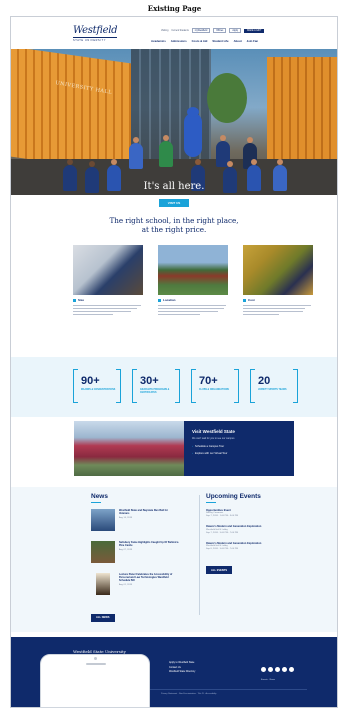 This screenshot has height=711, width=349. What do you see at coordinates (103, 617) in the screenshot?
I see `all-news-button: ALL NEWS` at bounding box center [103, 617].